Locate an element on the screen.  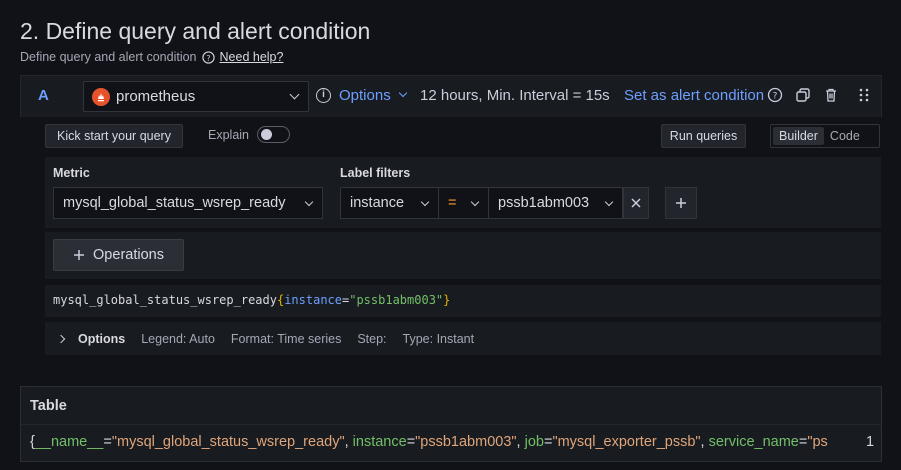
row-value: "pssb1abm003" is located at coordinates (466, 442).